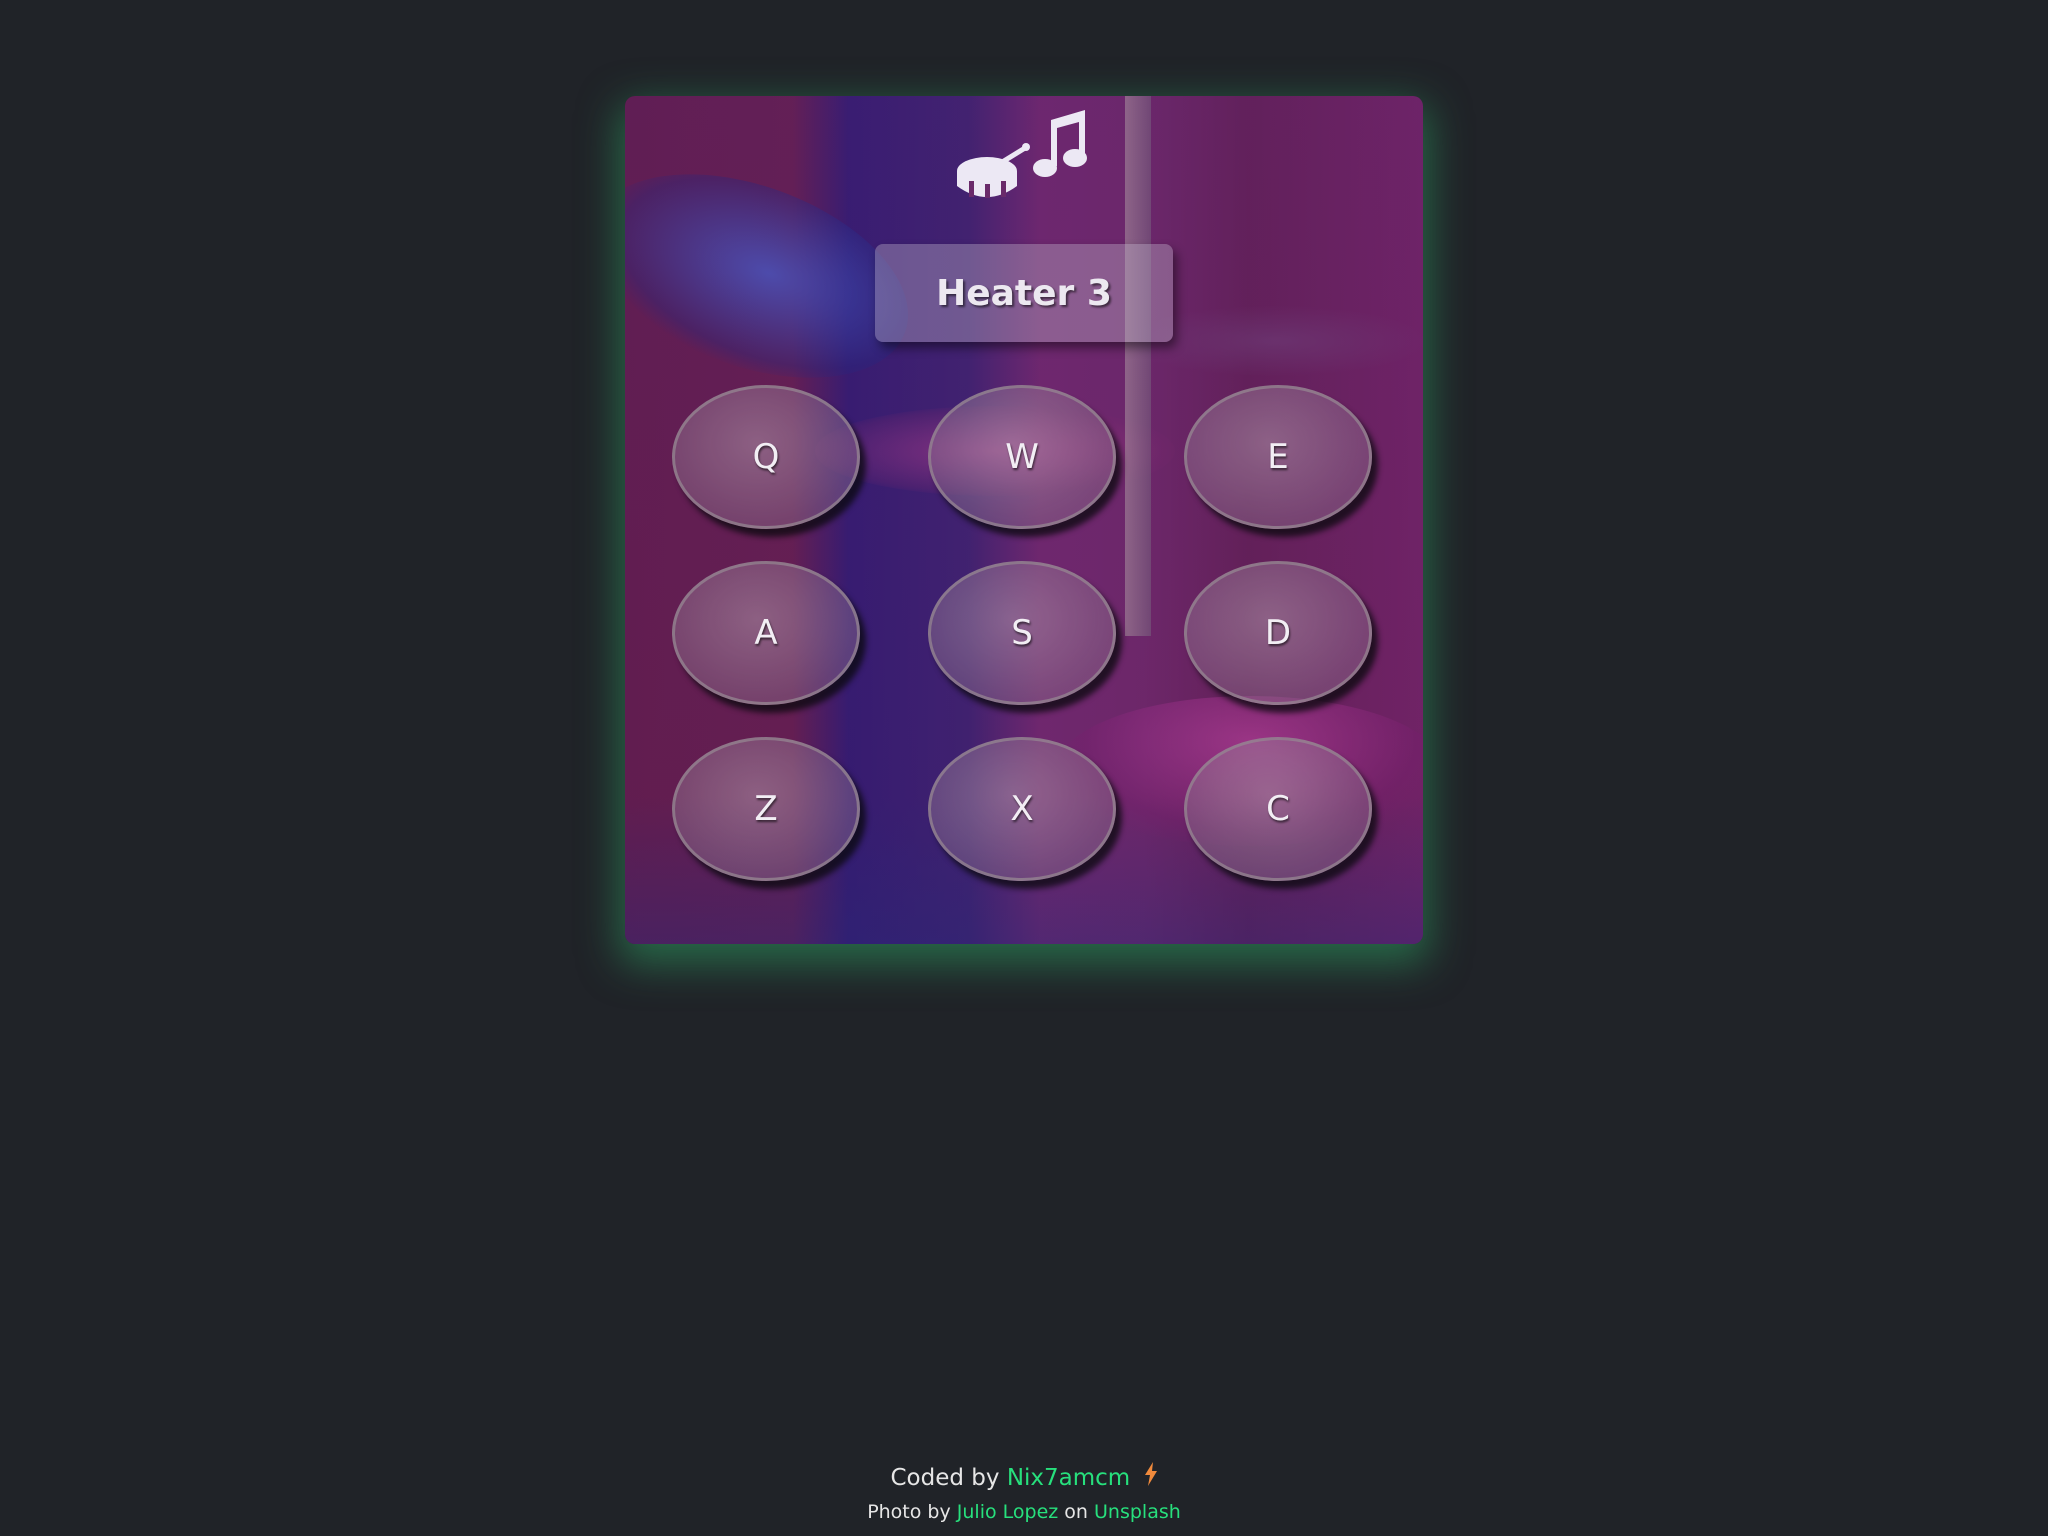  I want to click on display-panel: Heater 3, so click(1024, 293).